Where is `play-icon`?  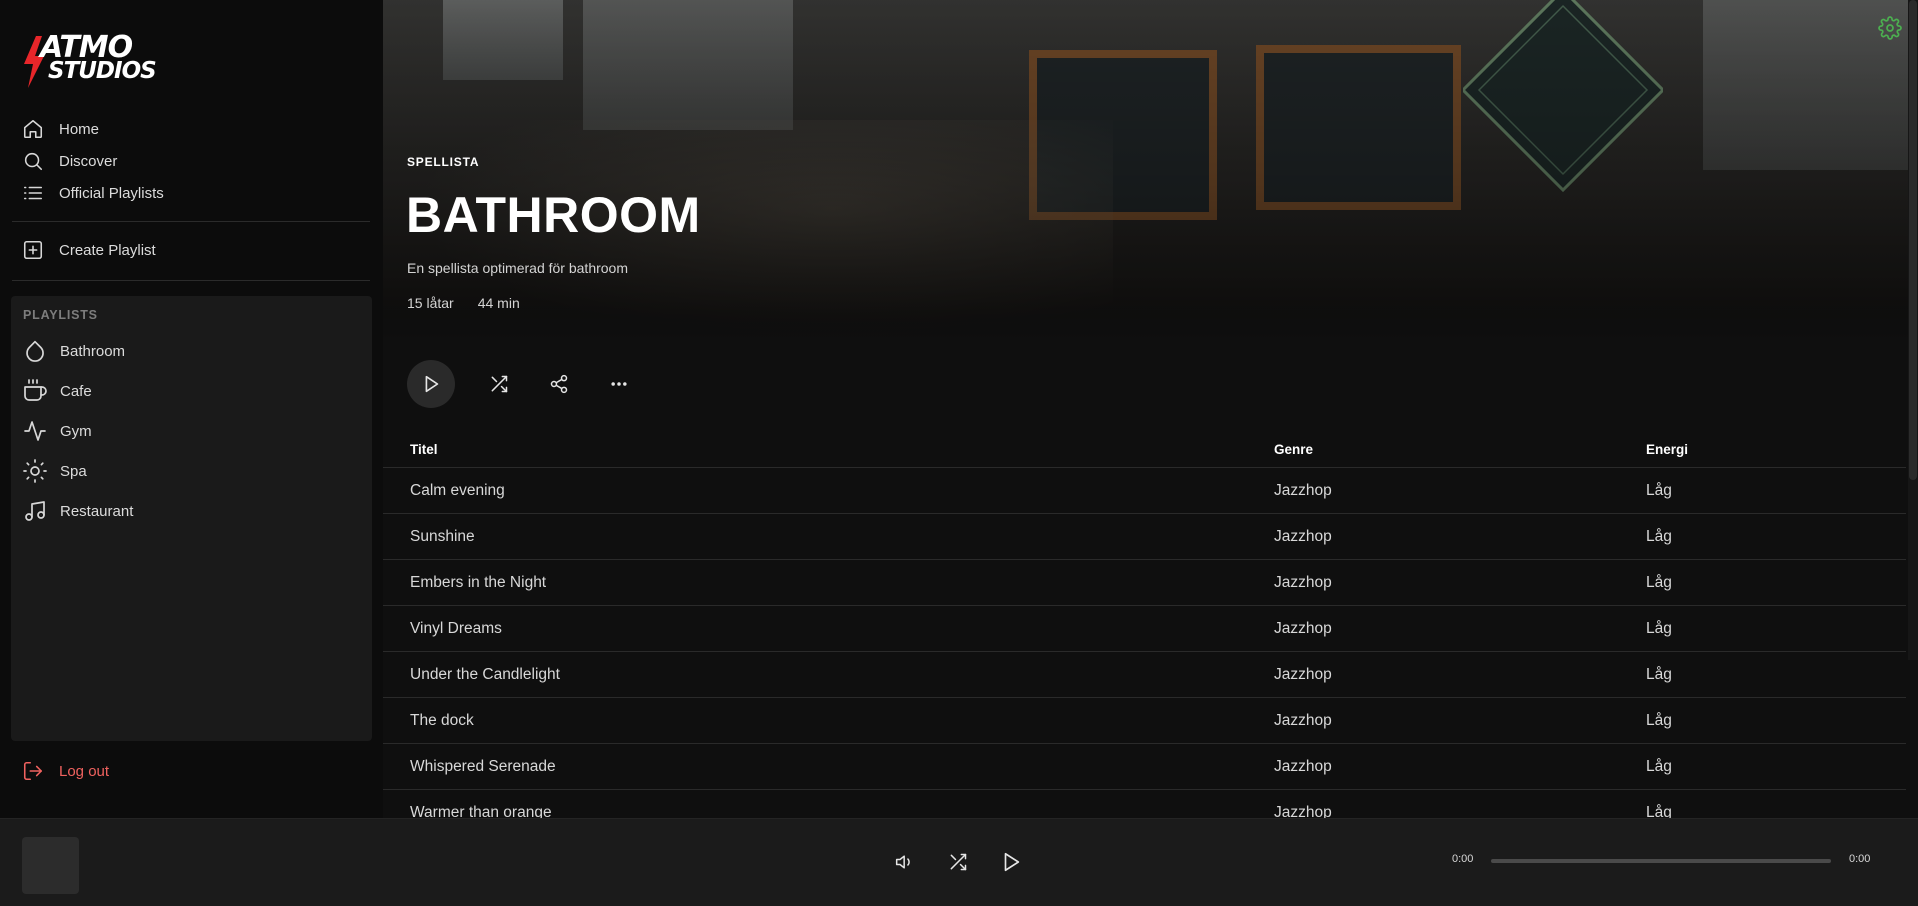
play-icon is located at coordinates (432, 384).